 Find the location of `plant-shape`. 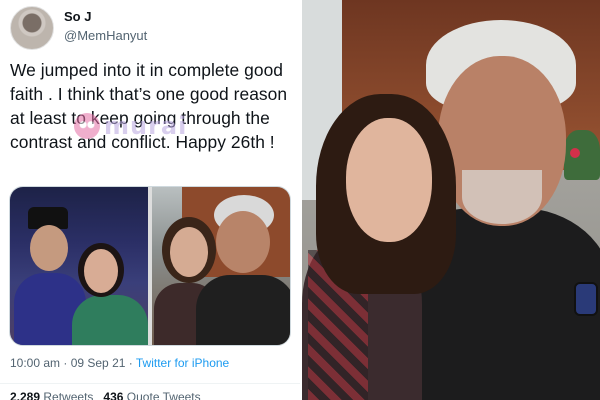

plant-shape is located at coordinates (582, 155).